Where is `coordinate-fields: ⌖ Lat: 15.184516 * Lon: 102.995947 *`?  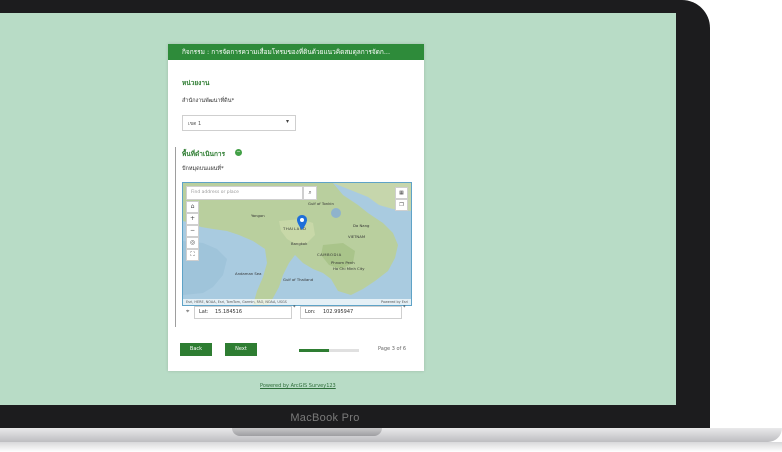
coordinate-fields: ⌖ Lat: 15.184516 * Lon: 102.995947 * is located at coordinates (296, 312).